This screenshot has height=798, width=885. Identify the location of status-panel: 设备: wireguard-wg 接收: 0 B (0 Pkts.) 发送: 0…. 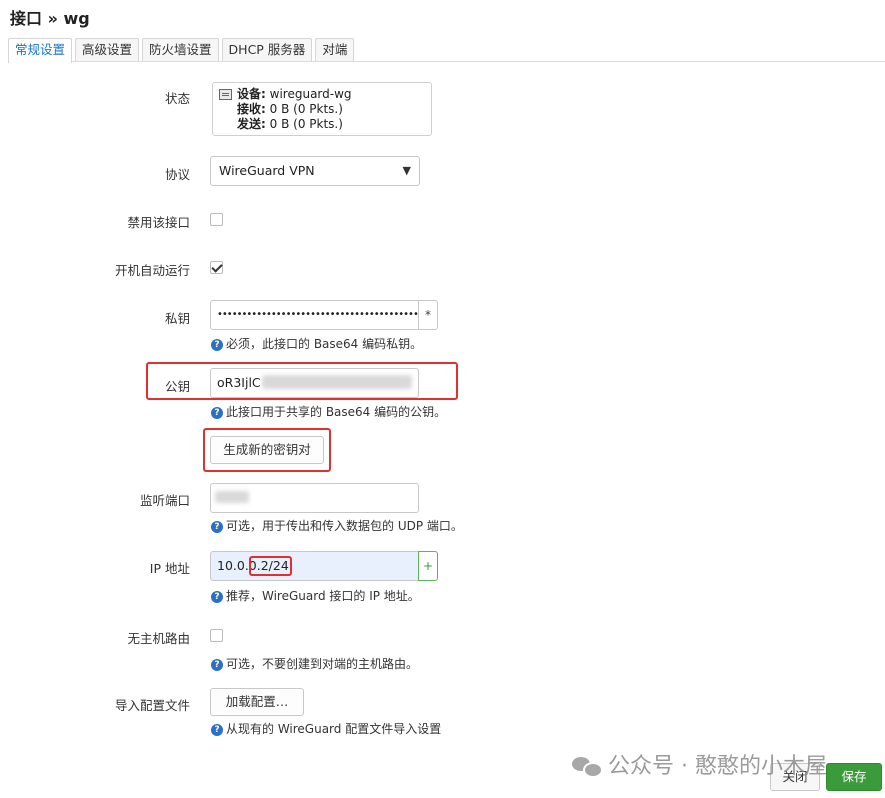
(322, 109).